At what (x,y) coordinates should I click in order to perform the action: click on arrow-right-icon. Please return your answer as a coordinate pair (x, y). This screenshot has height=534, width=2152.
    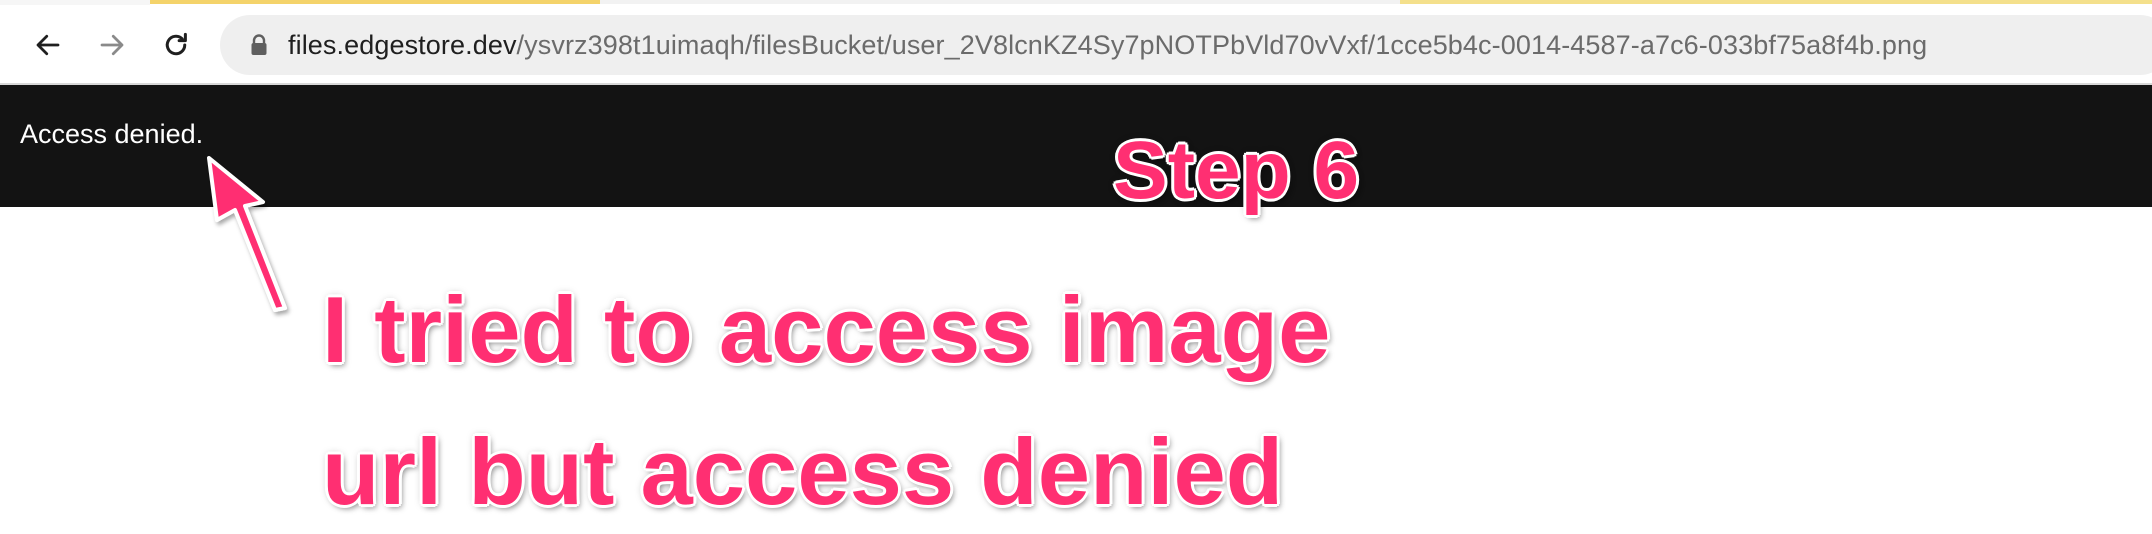
    Looking at the image, I should click on (112, 45).